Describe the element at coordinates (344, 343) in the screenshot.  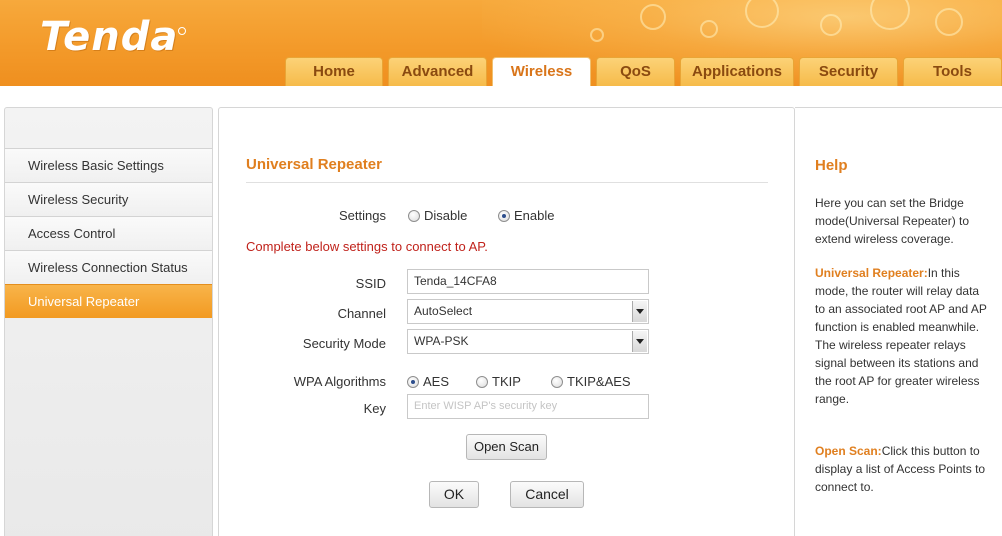
I see `security-mode-label: Security Mode` at that location.